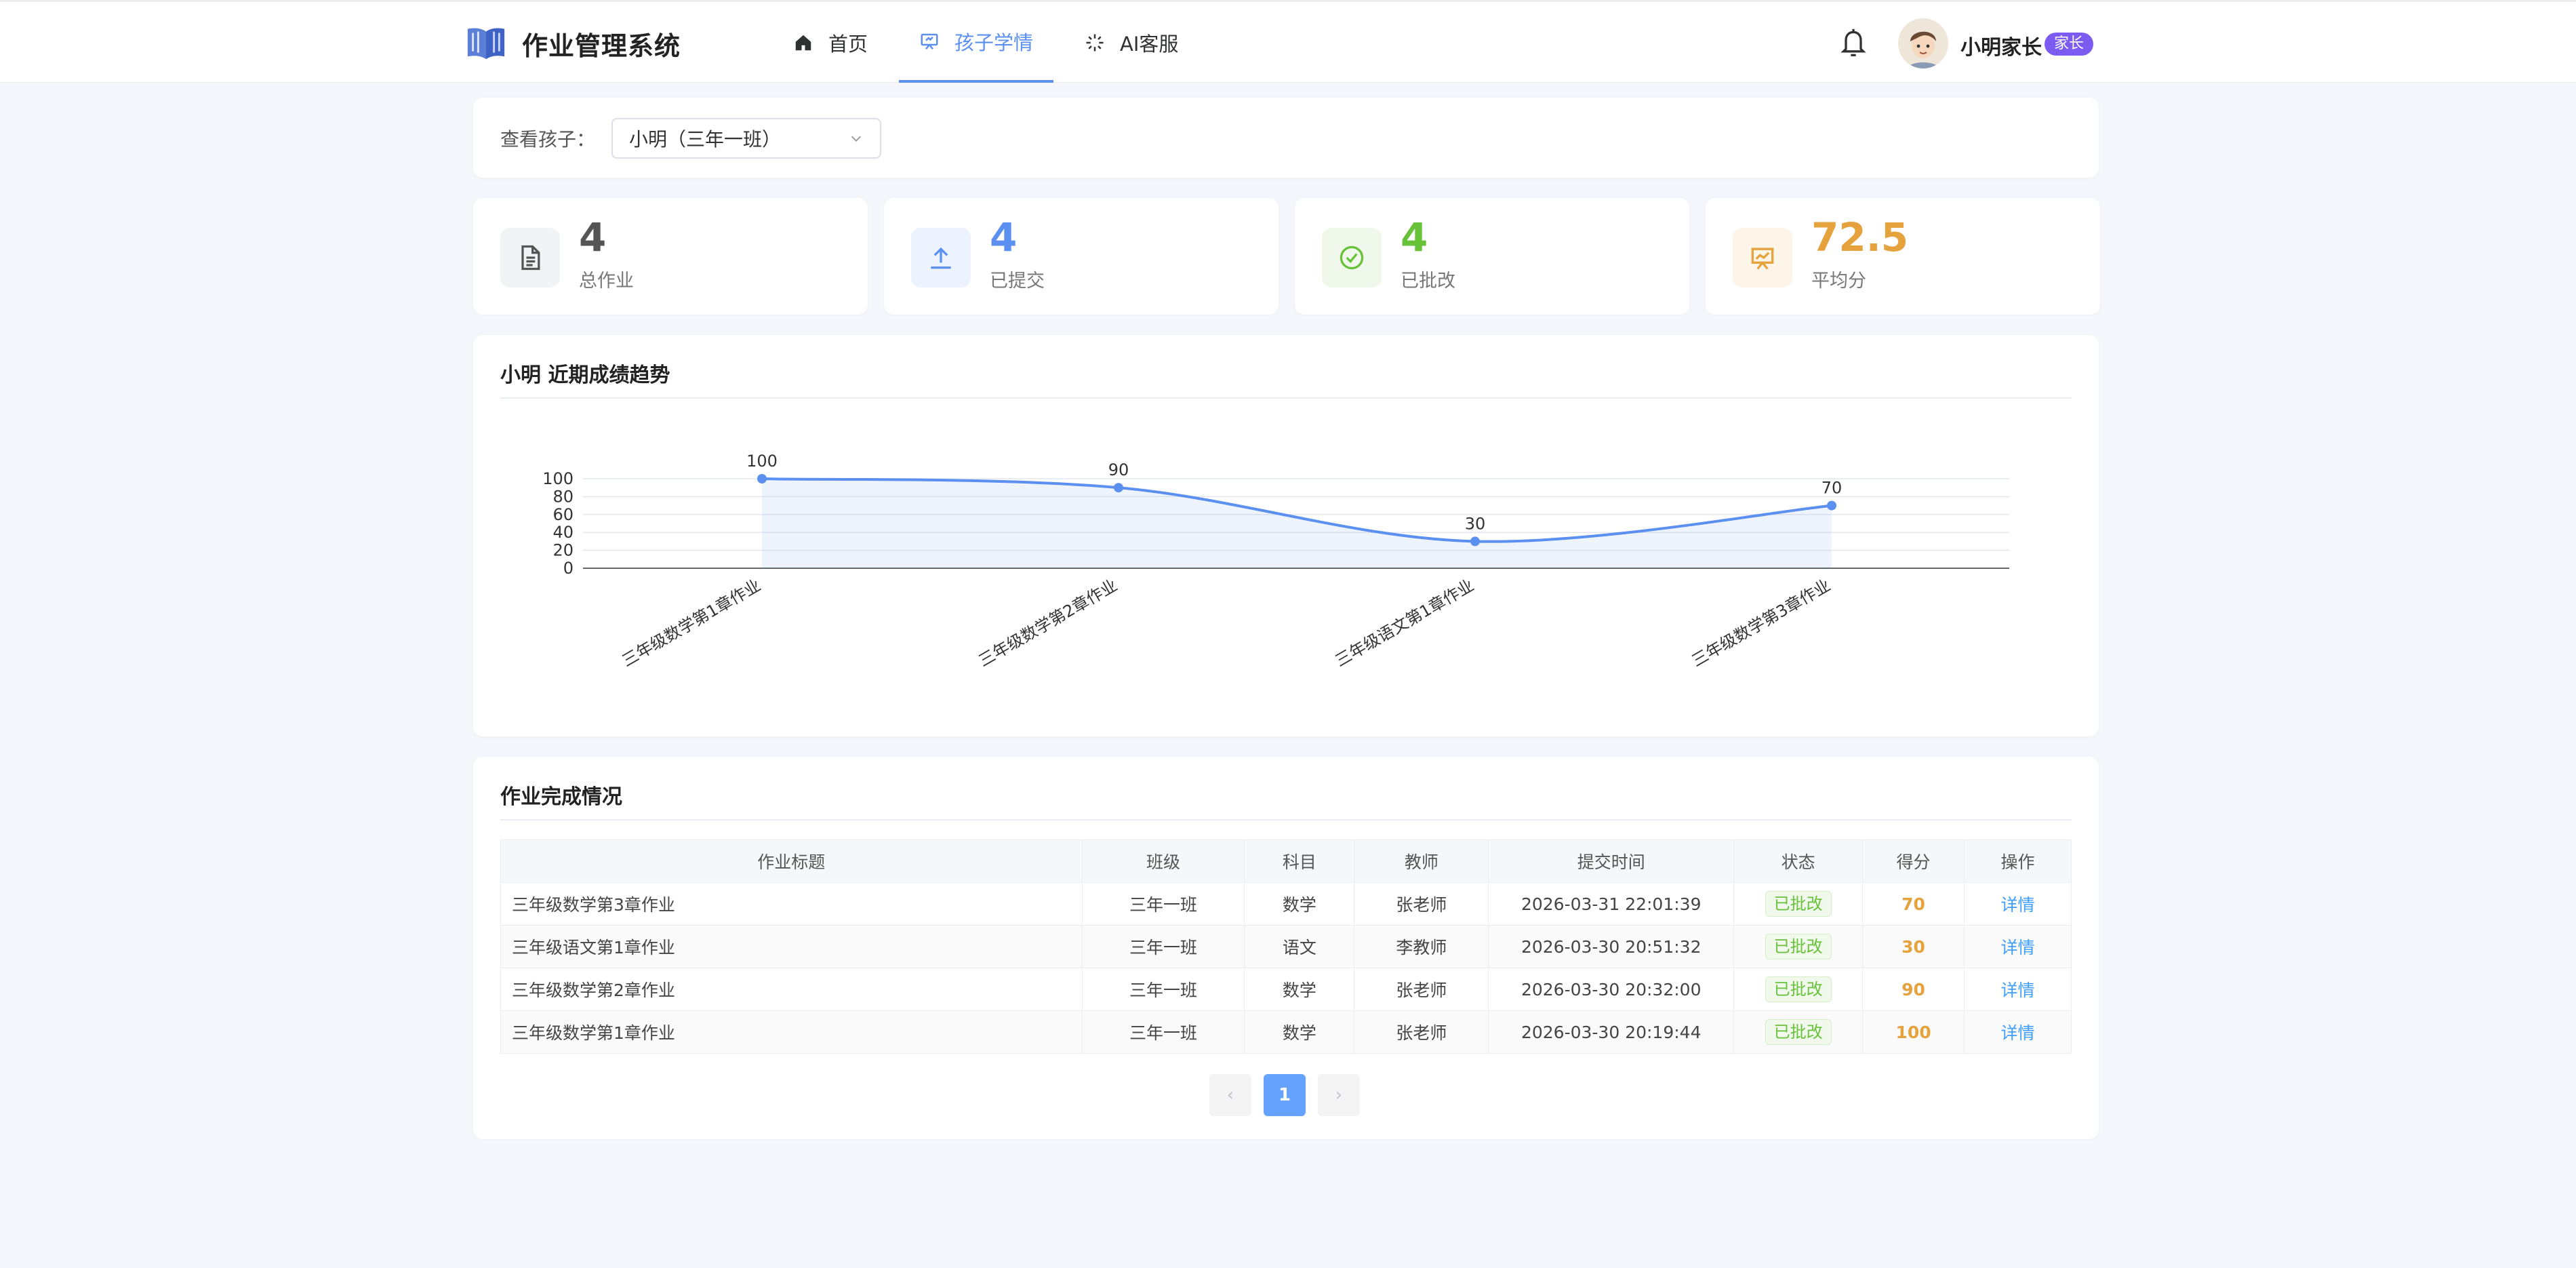  Describe the element at coordinates (1913, 904) in the screenshot. I see `score-value: 70` at that location.